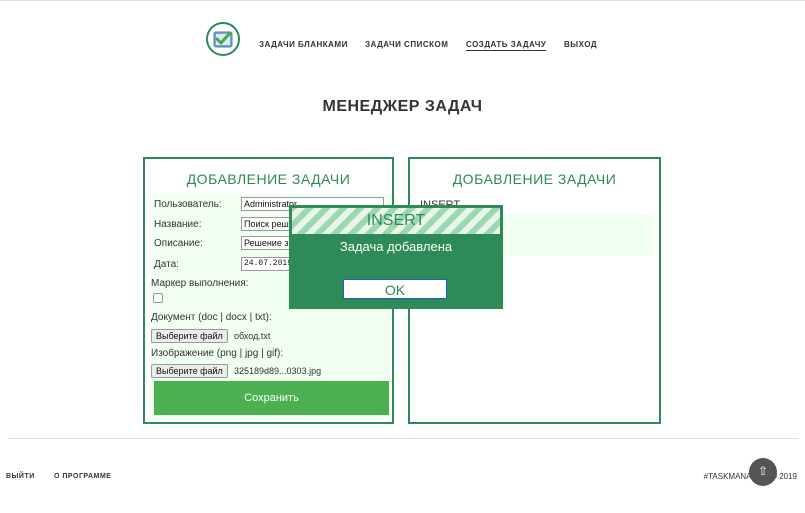 This screenshot has width=805, height=513. Describe the element at coordinates (268, 179) in the screenshot. I see `form-title: ДОБАВЛЕНИЕ ЗАДАЧИ` at that location.